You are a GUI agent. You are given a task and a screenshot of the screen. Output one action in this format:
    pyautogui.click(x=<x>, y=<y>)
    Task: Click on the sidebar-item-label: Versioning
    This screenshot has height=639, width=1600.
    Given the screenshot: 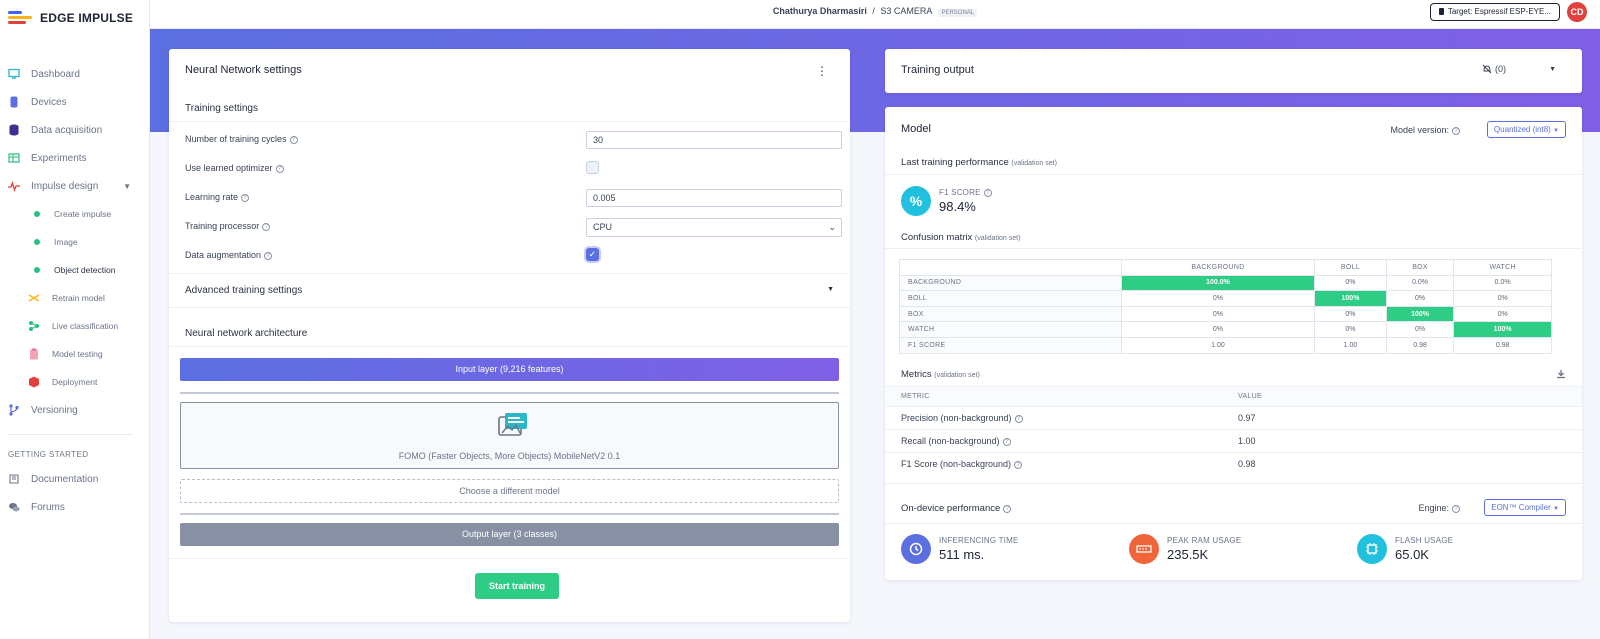 What is the action you would take?
    pyautogui.click(x=54, y=410)
    